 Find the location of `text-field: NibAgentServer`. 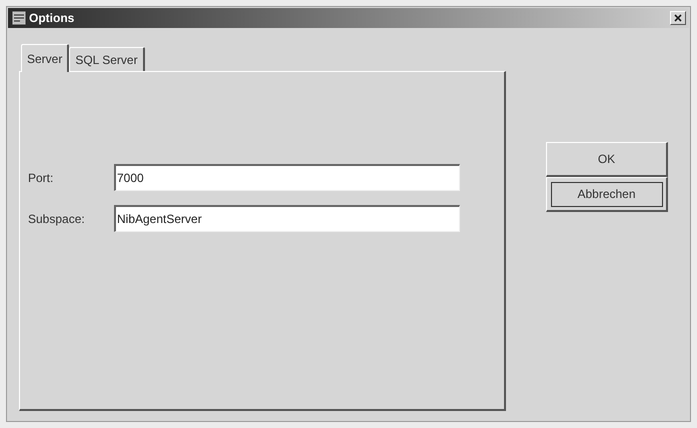

text-field: NibAgentServer is located at coordinates (287, 218).